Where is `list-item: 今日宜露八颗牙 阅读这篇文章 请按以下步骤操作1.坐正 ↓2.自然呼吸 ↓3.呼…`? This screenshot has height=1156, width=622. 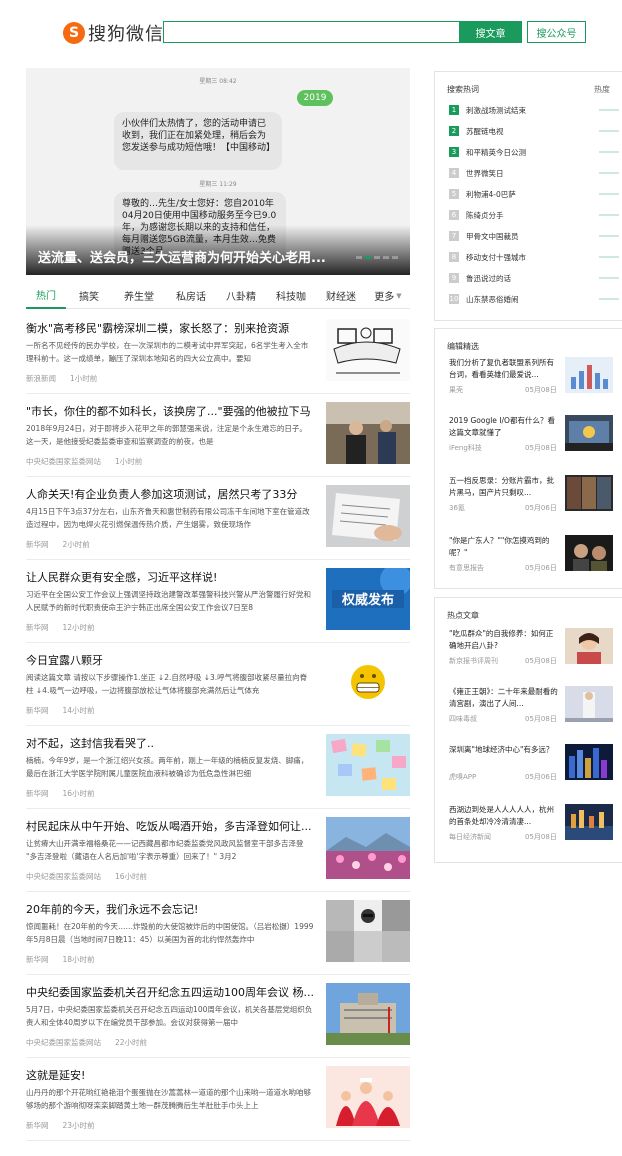
list-item: 今日宜露八颗牙 阅读这篇文章 请按以下步骤操作1.坐正 ↓2.自然呼吸 ↓3.呼… is located at coordinates (218, 684).